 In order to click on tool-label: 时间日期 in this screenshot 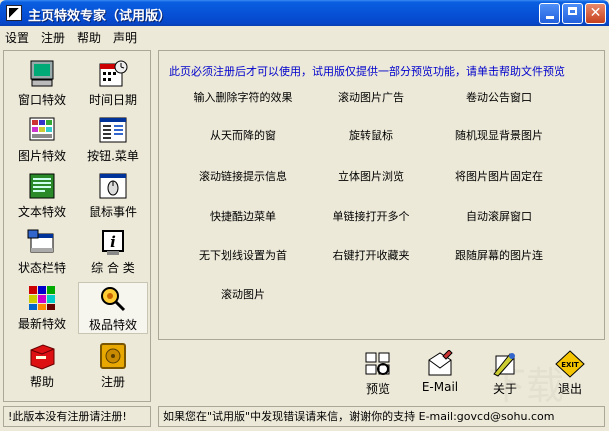, I will do `click(112, 100)`.